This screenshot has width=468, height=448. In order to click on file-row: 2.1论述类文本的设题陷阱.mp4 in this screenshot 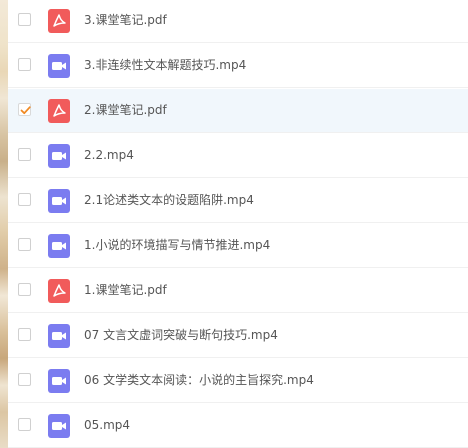, I will do `click(238, 201)`.